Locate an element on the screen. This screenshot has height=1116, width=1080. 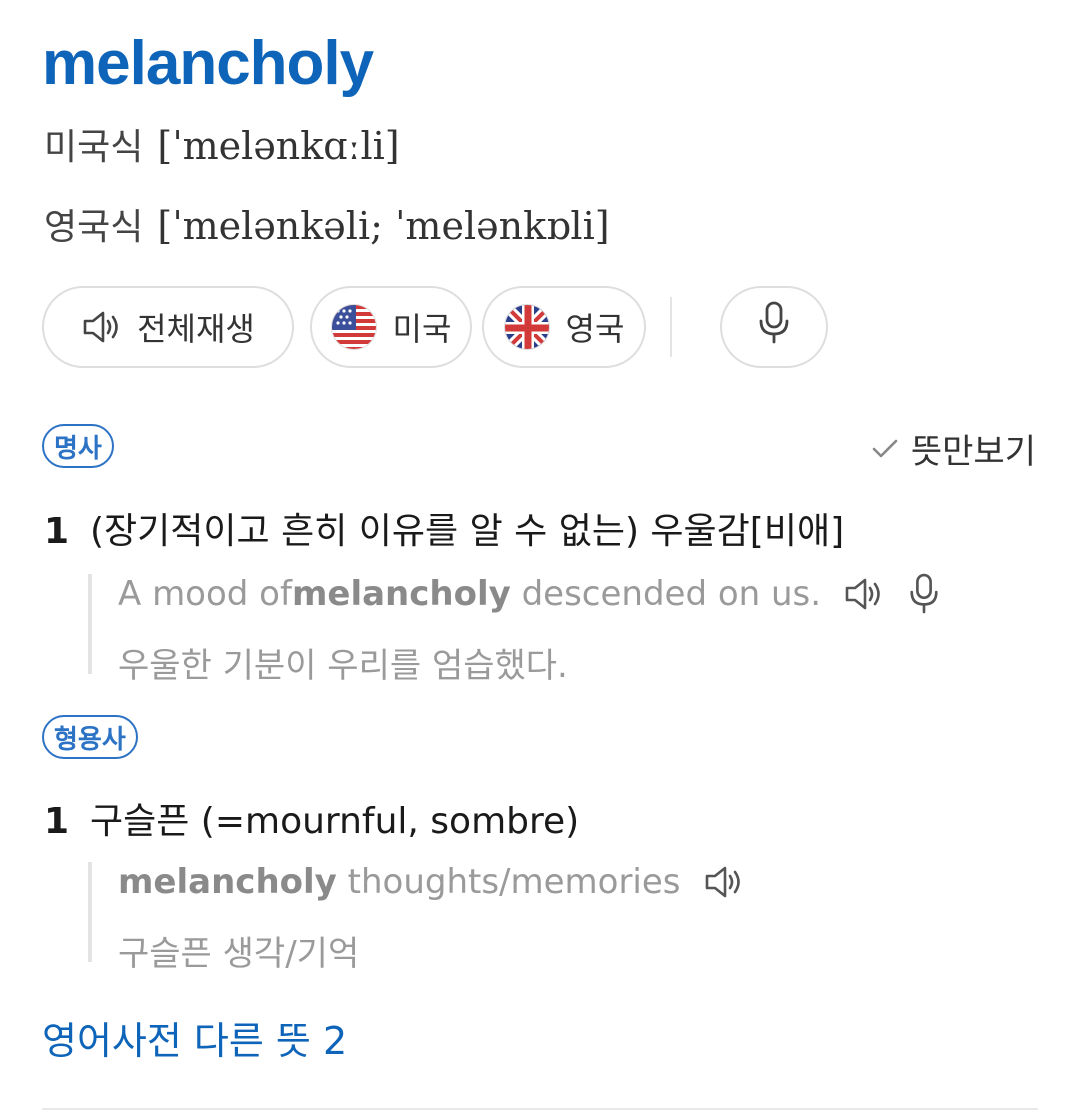
play-all-button: 전체재생 is located at coordinates (168, 327).